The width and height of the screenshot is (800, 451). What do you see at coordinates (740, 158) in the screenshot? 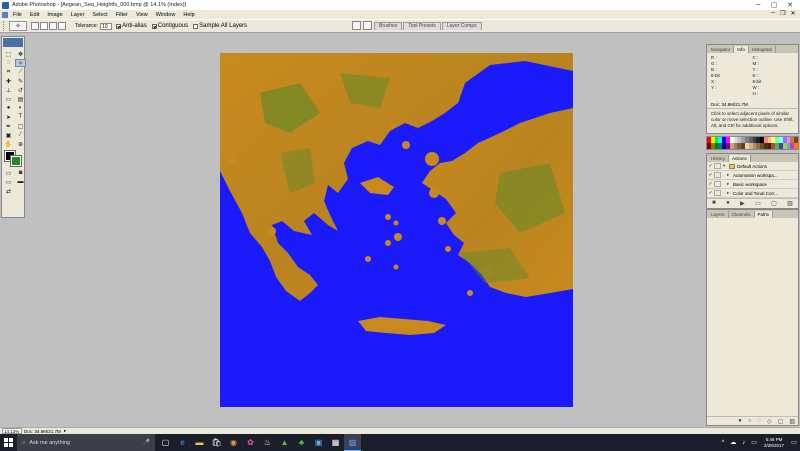
I see `tab-actions: Actions` at bounding box center [740, 158].